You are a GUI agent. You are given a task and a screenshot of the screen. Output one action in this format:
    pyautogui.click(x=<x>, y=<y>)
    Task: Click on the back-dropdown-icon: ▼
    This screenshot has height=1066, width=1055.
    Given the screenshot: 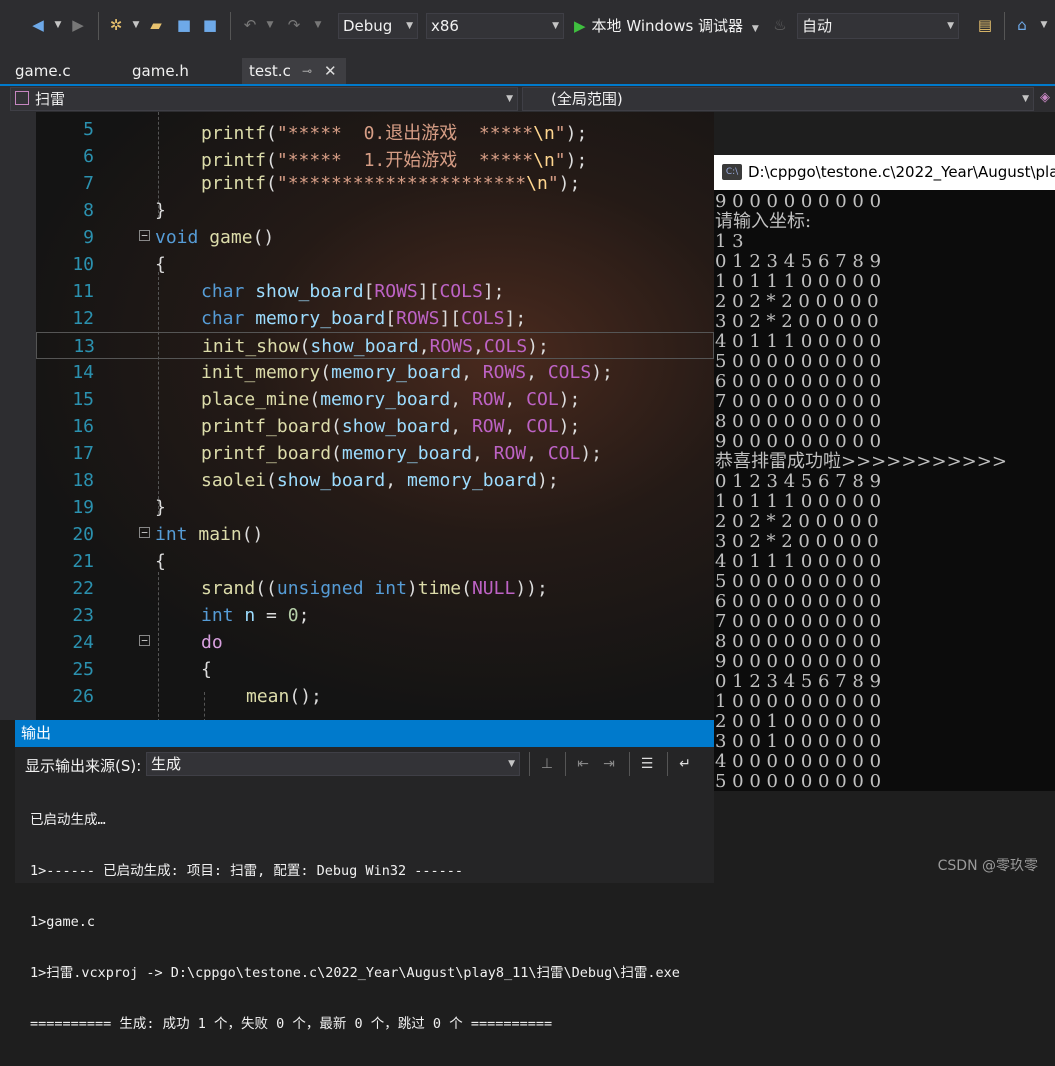 What is the action you would take?
    pyautogui.click(x=58, y=25)
    